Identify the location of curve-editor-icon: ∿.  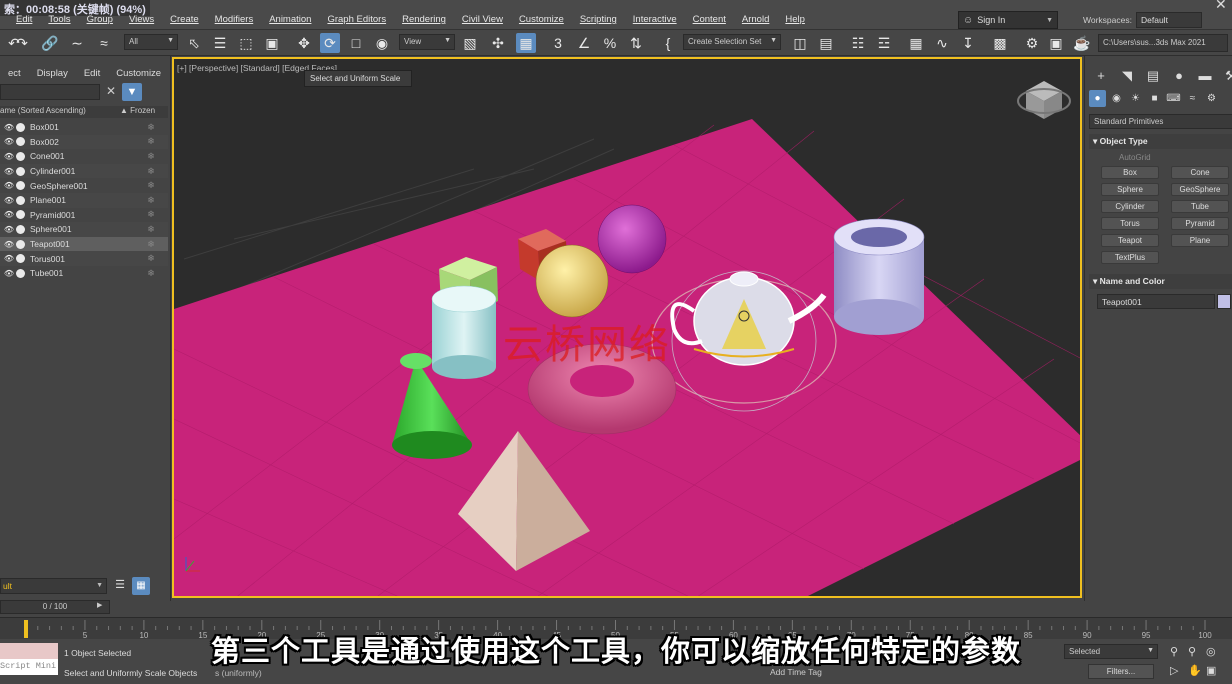
(942, 43).